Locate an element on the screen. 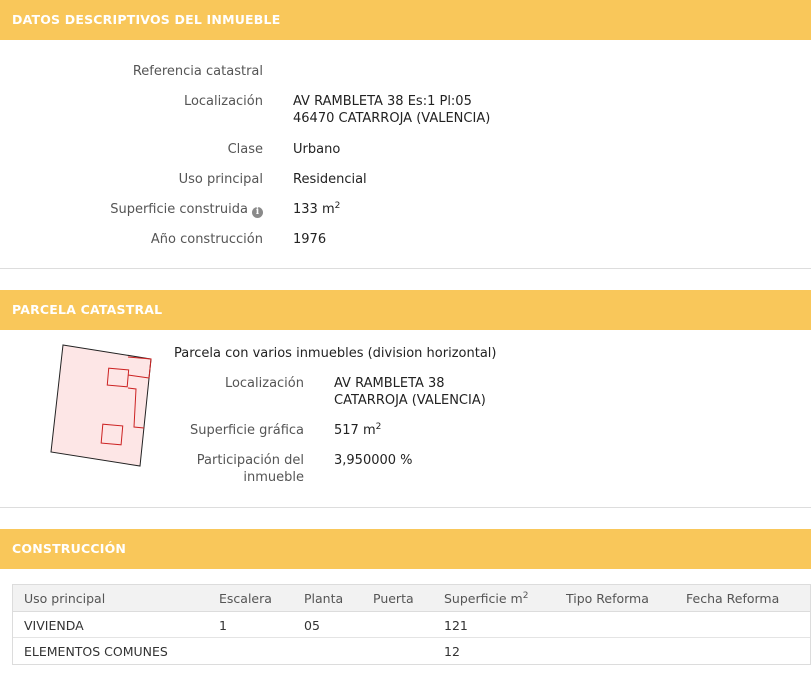  value-superficie-construida-text: 133 m is located at coordinates (314, 209).